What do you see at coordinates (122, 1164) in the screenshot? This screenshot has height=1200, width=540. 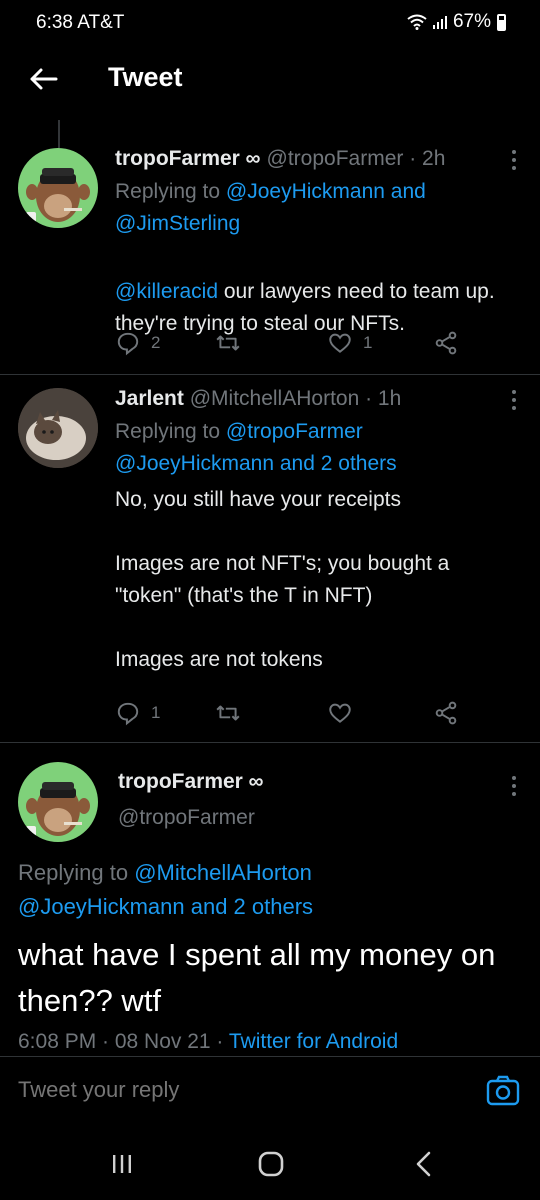 I see `recent-apps-icon` at bounding box center [122, 1164].